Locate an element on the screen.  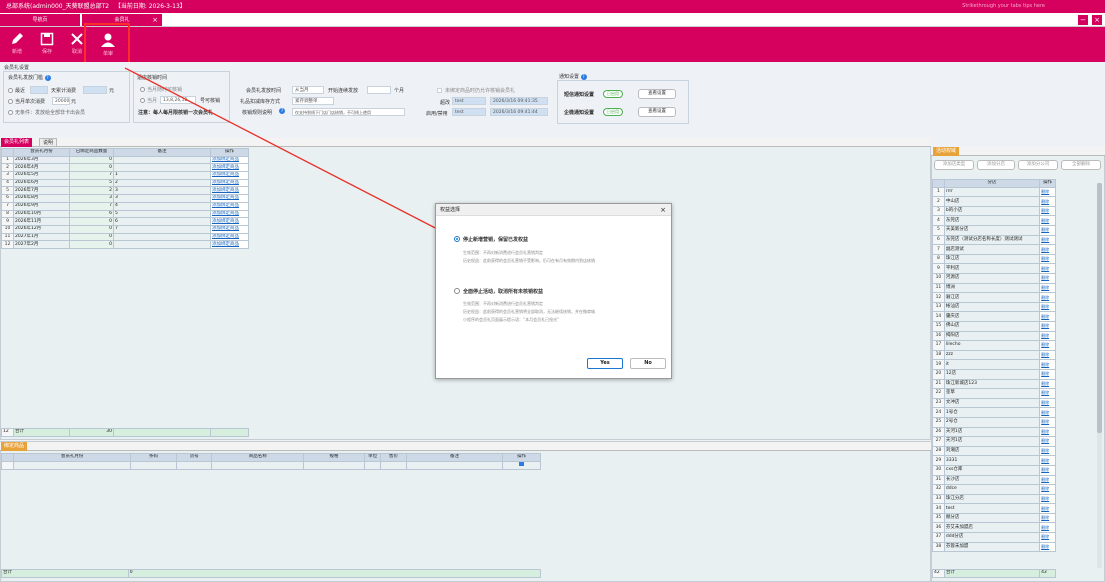
opt2-line2: 历史权益：此前获得的会员礼营销将全部取消，无法继续核销，并在微商城 is located at coordinates (529, 311).